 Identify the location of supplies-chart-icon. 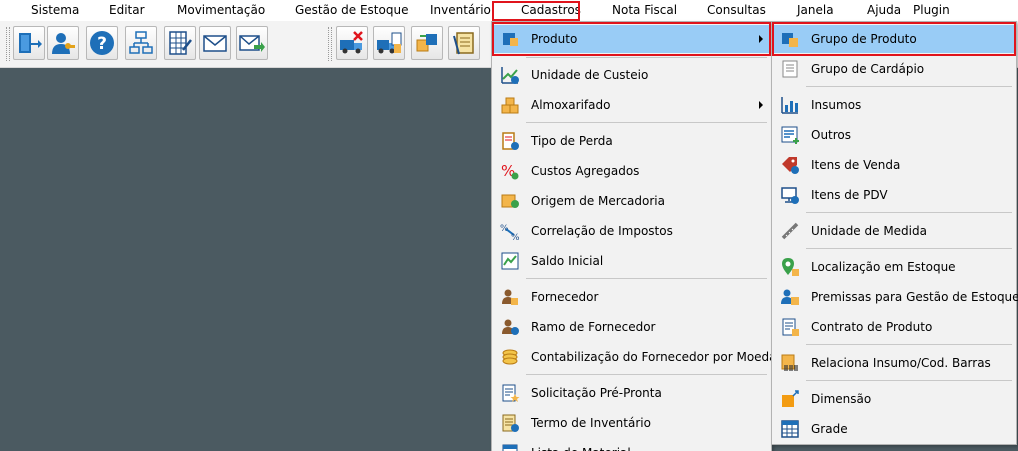
(789, 105).